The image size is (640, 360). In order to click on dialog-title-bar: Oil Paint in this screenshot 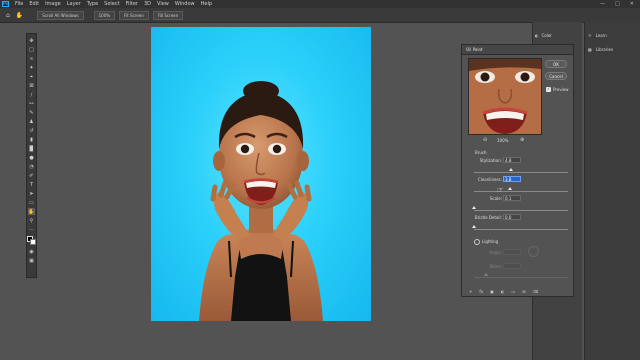, I will do `click(517, 50)`.